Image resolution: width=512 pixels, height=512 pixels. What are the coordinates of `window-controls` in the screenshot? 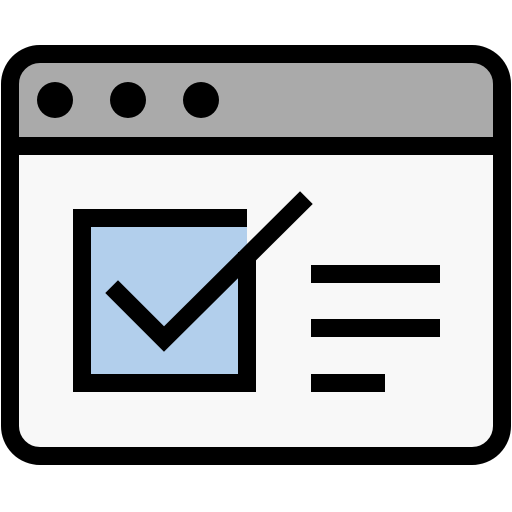 It's located at (128, 100).